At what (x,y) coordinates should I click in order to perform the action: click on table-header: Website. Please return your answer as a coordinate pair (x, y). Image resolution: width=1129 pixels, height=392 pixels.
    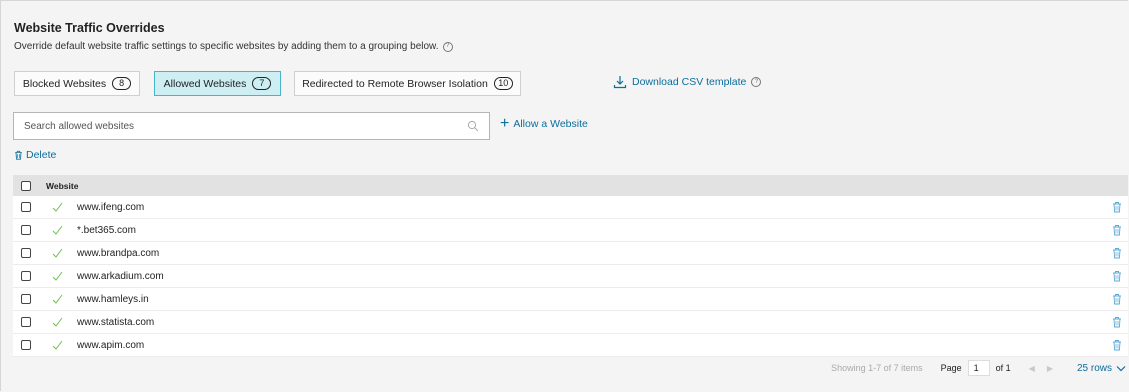
    Looking at the image, I should click on (570, 185).